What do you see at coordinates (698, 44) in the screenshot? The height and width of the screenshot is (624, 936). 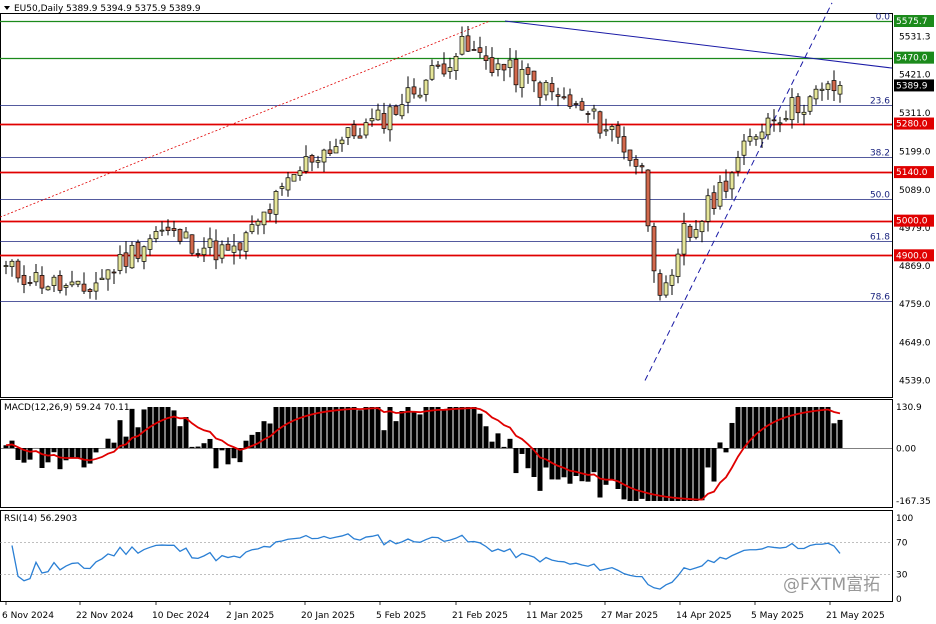 I see `descending-trendline` at bounding box center [698, 44].